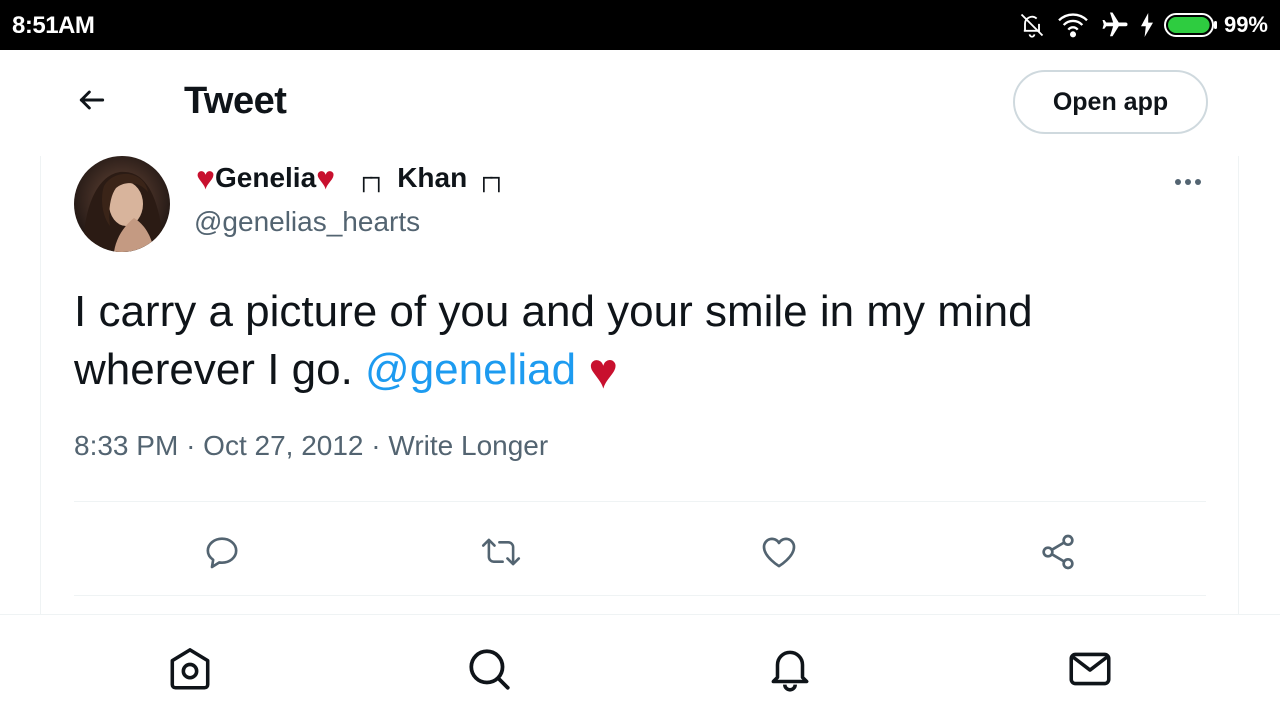 Image resolution: width=1280 pixels, height=720 pixels. I want to click on more-options-button, so click(1188, 182).